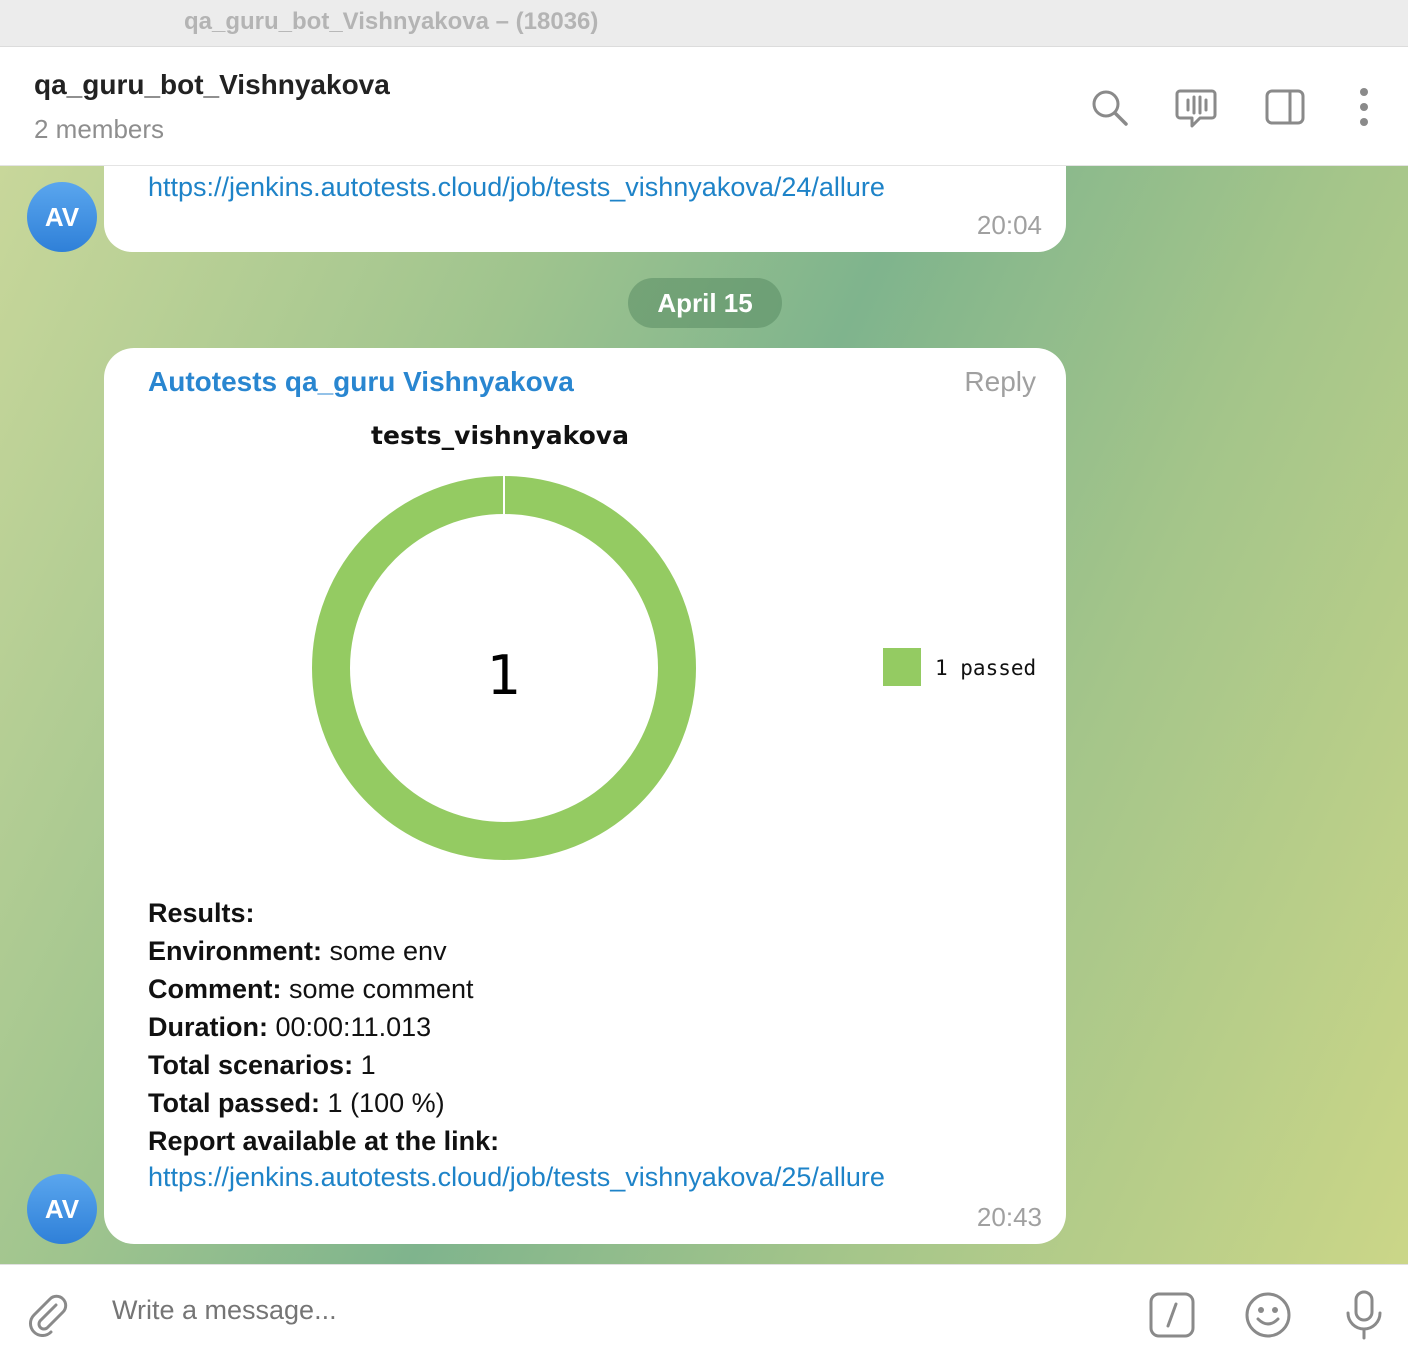  Describe the element at coordinates (500, 435) in the screenshot. I see `chart-title: tests_vishnyakova` at that location.